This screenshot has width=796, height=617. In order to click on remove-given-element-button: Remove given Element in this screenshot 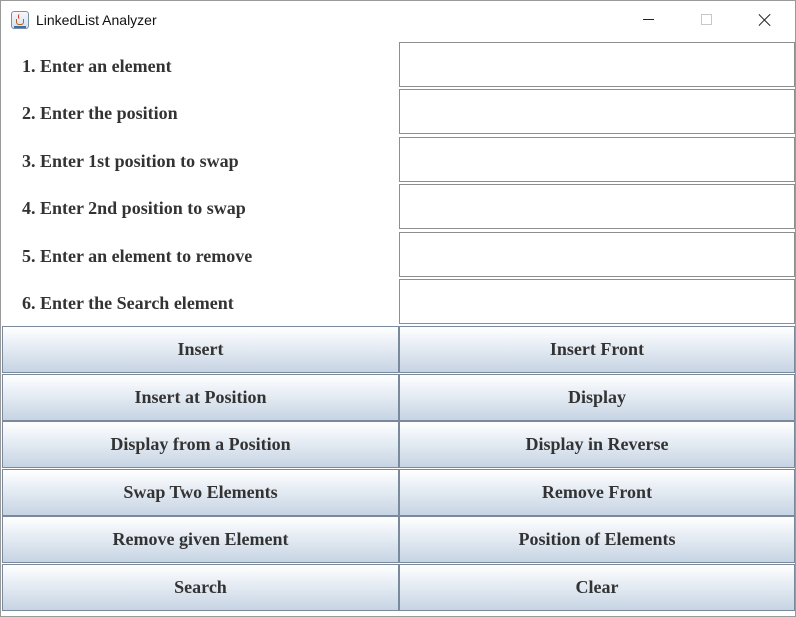, I will do `click(200, 539)`.